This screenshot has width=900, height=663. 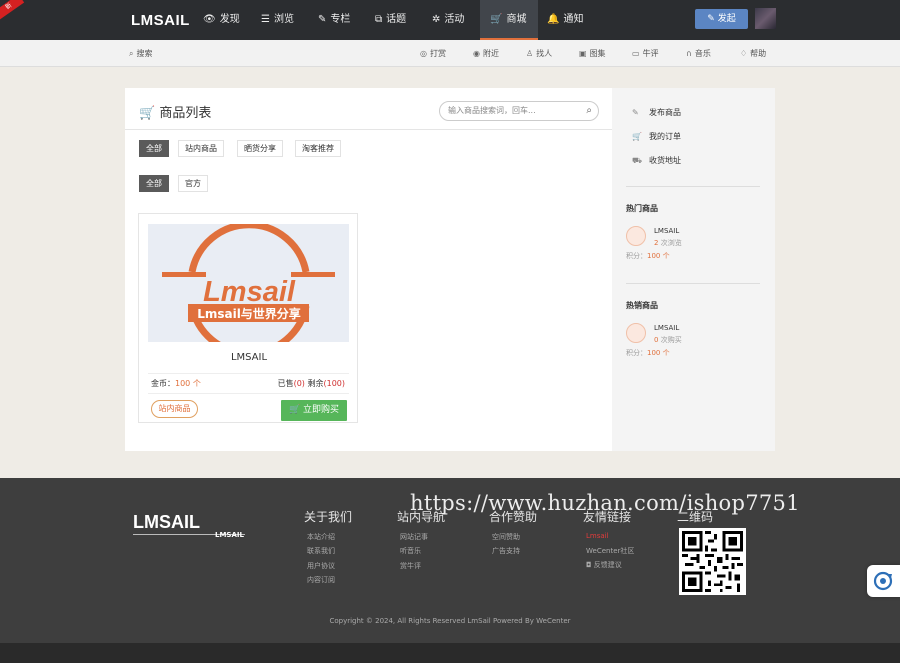 I want to click on nav-label: 专栏, so click(x=340, y=19).